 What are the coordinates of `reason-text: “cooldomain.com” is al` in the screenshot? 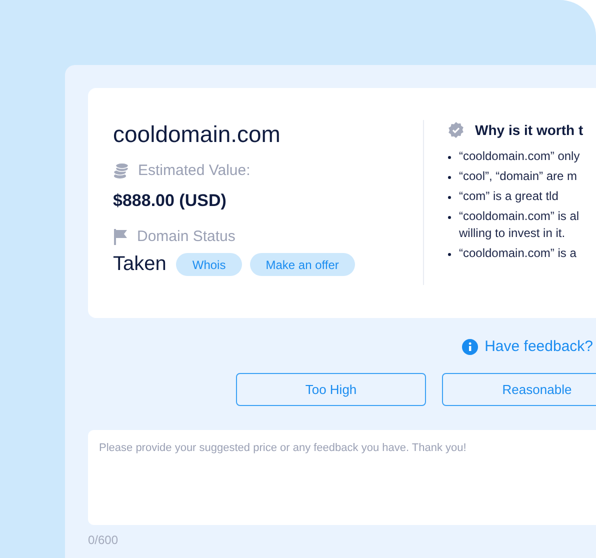 It's located at (519, 216).